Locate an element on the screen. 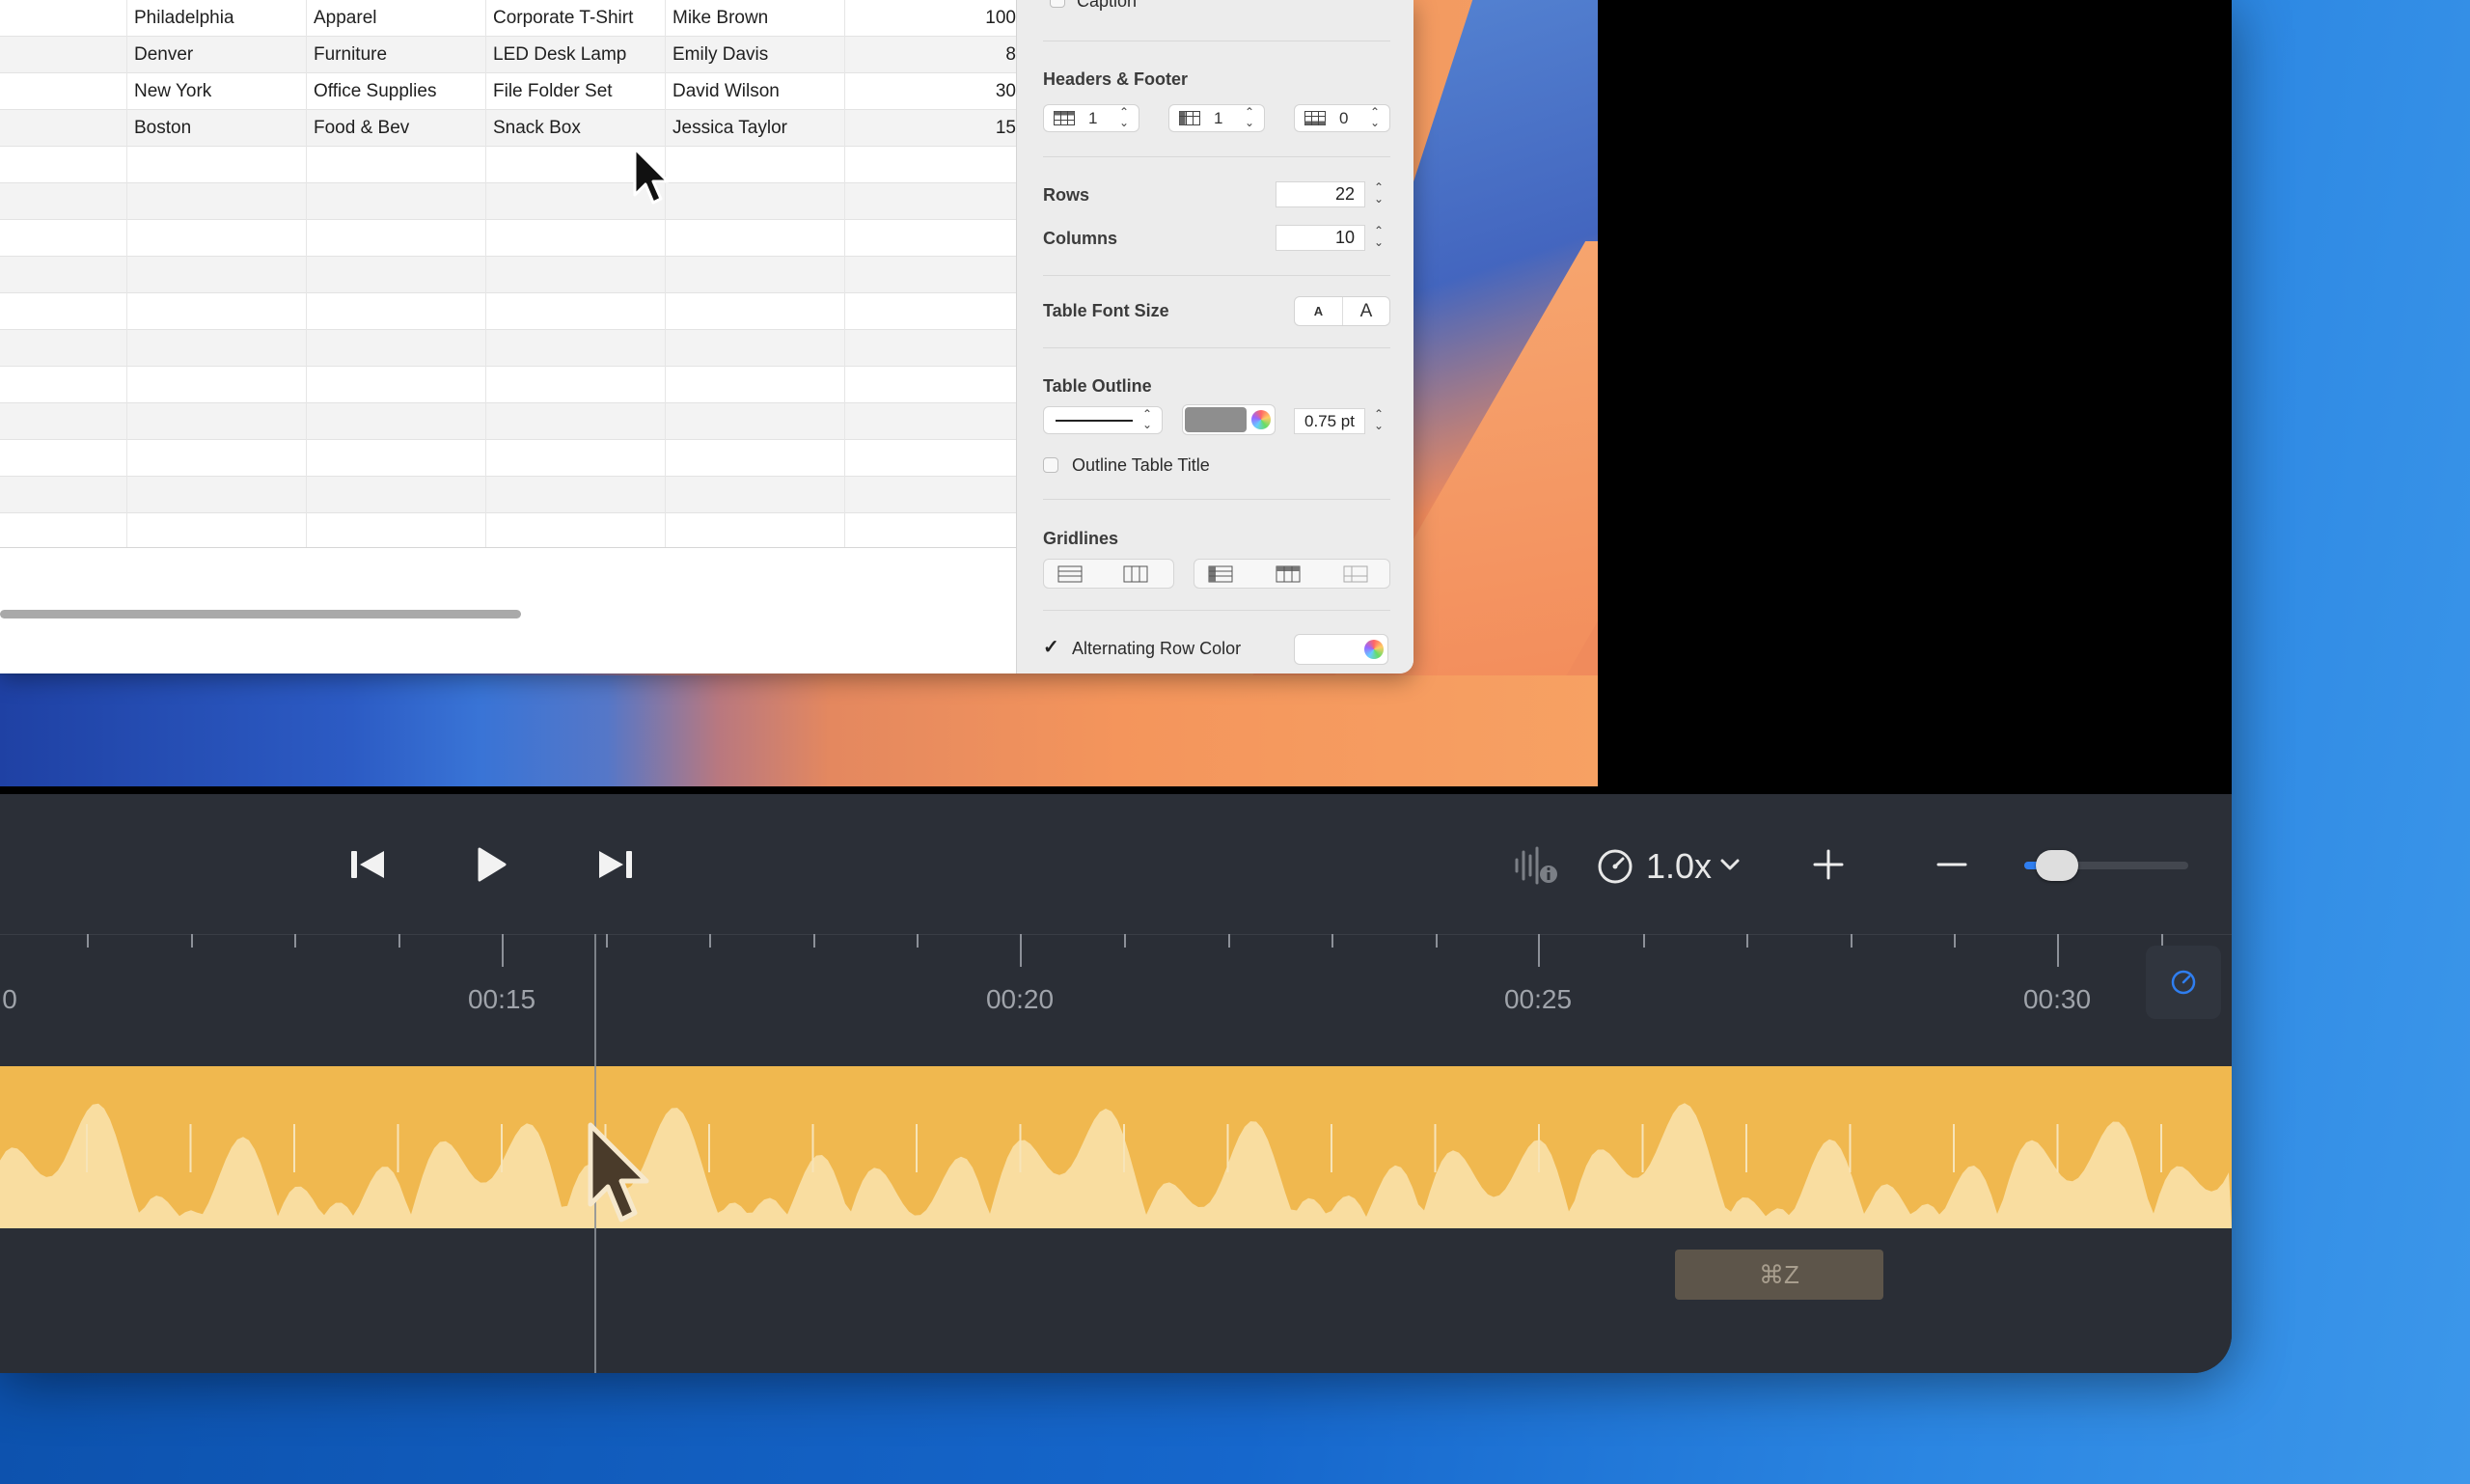 This screenshot has height=1484, width=2470. keyboard-shortcut-badge: ⌘Z is located at coordinates (1779, 1275).